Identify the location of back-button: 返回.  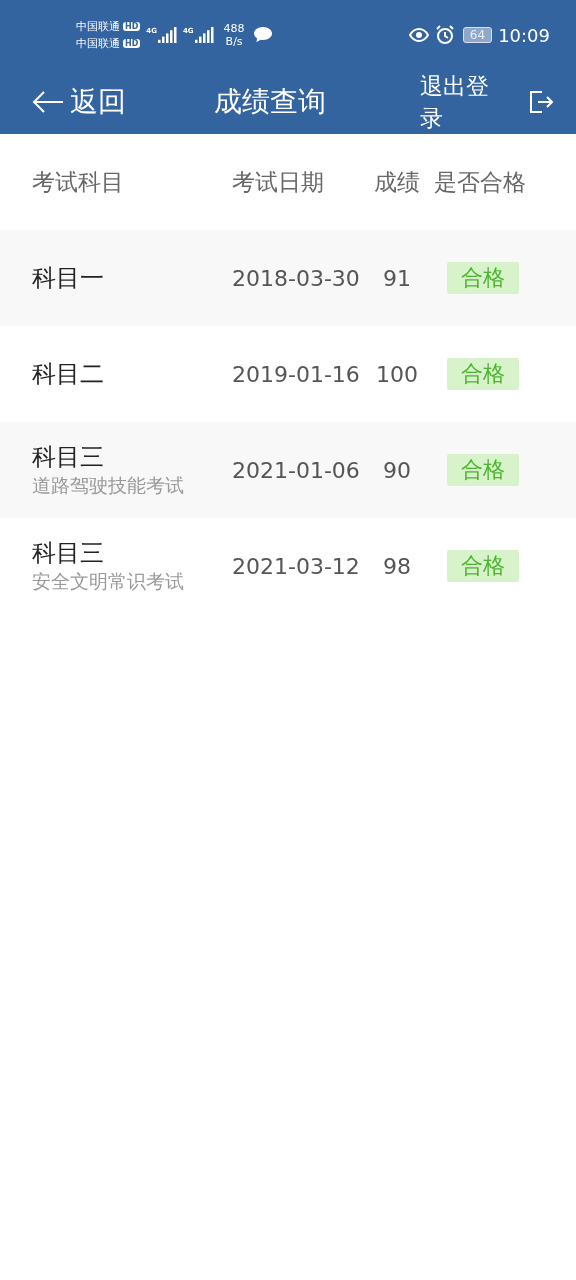
(79, 102).